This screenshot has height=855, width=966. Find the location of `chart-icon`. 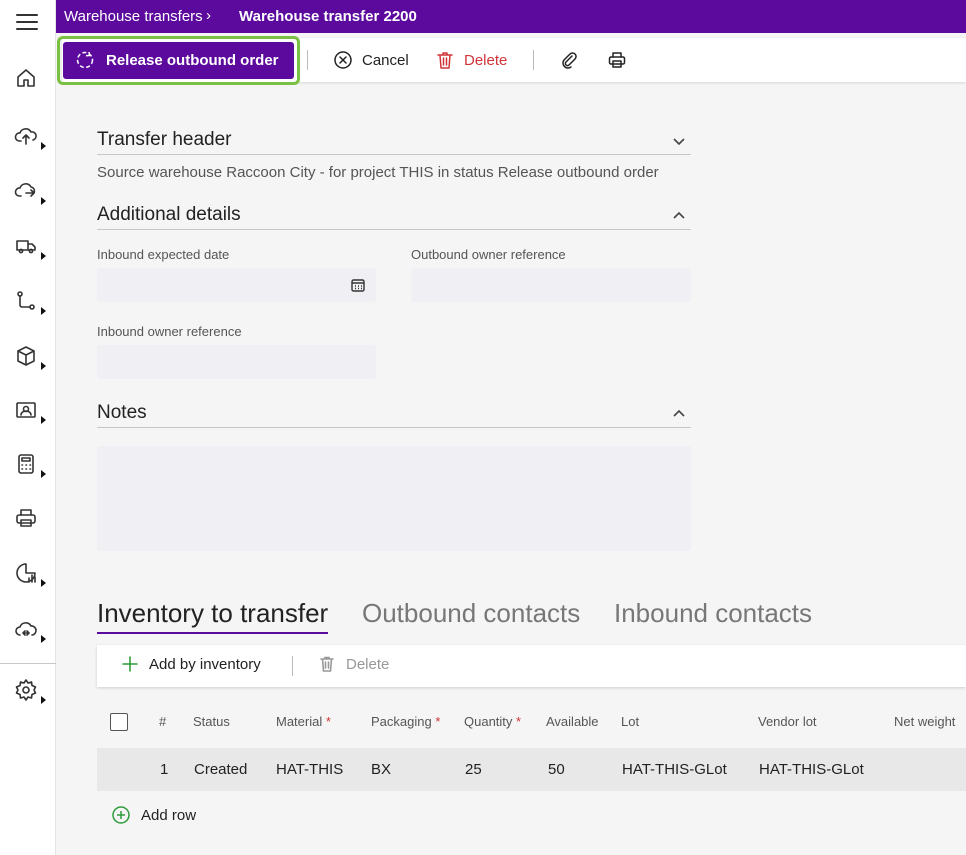

chart-icon is located at coordinates (30, 576).